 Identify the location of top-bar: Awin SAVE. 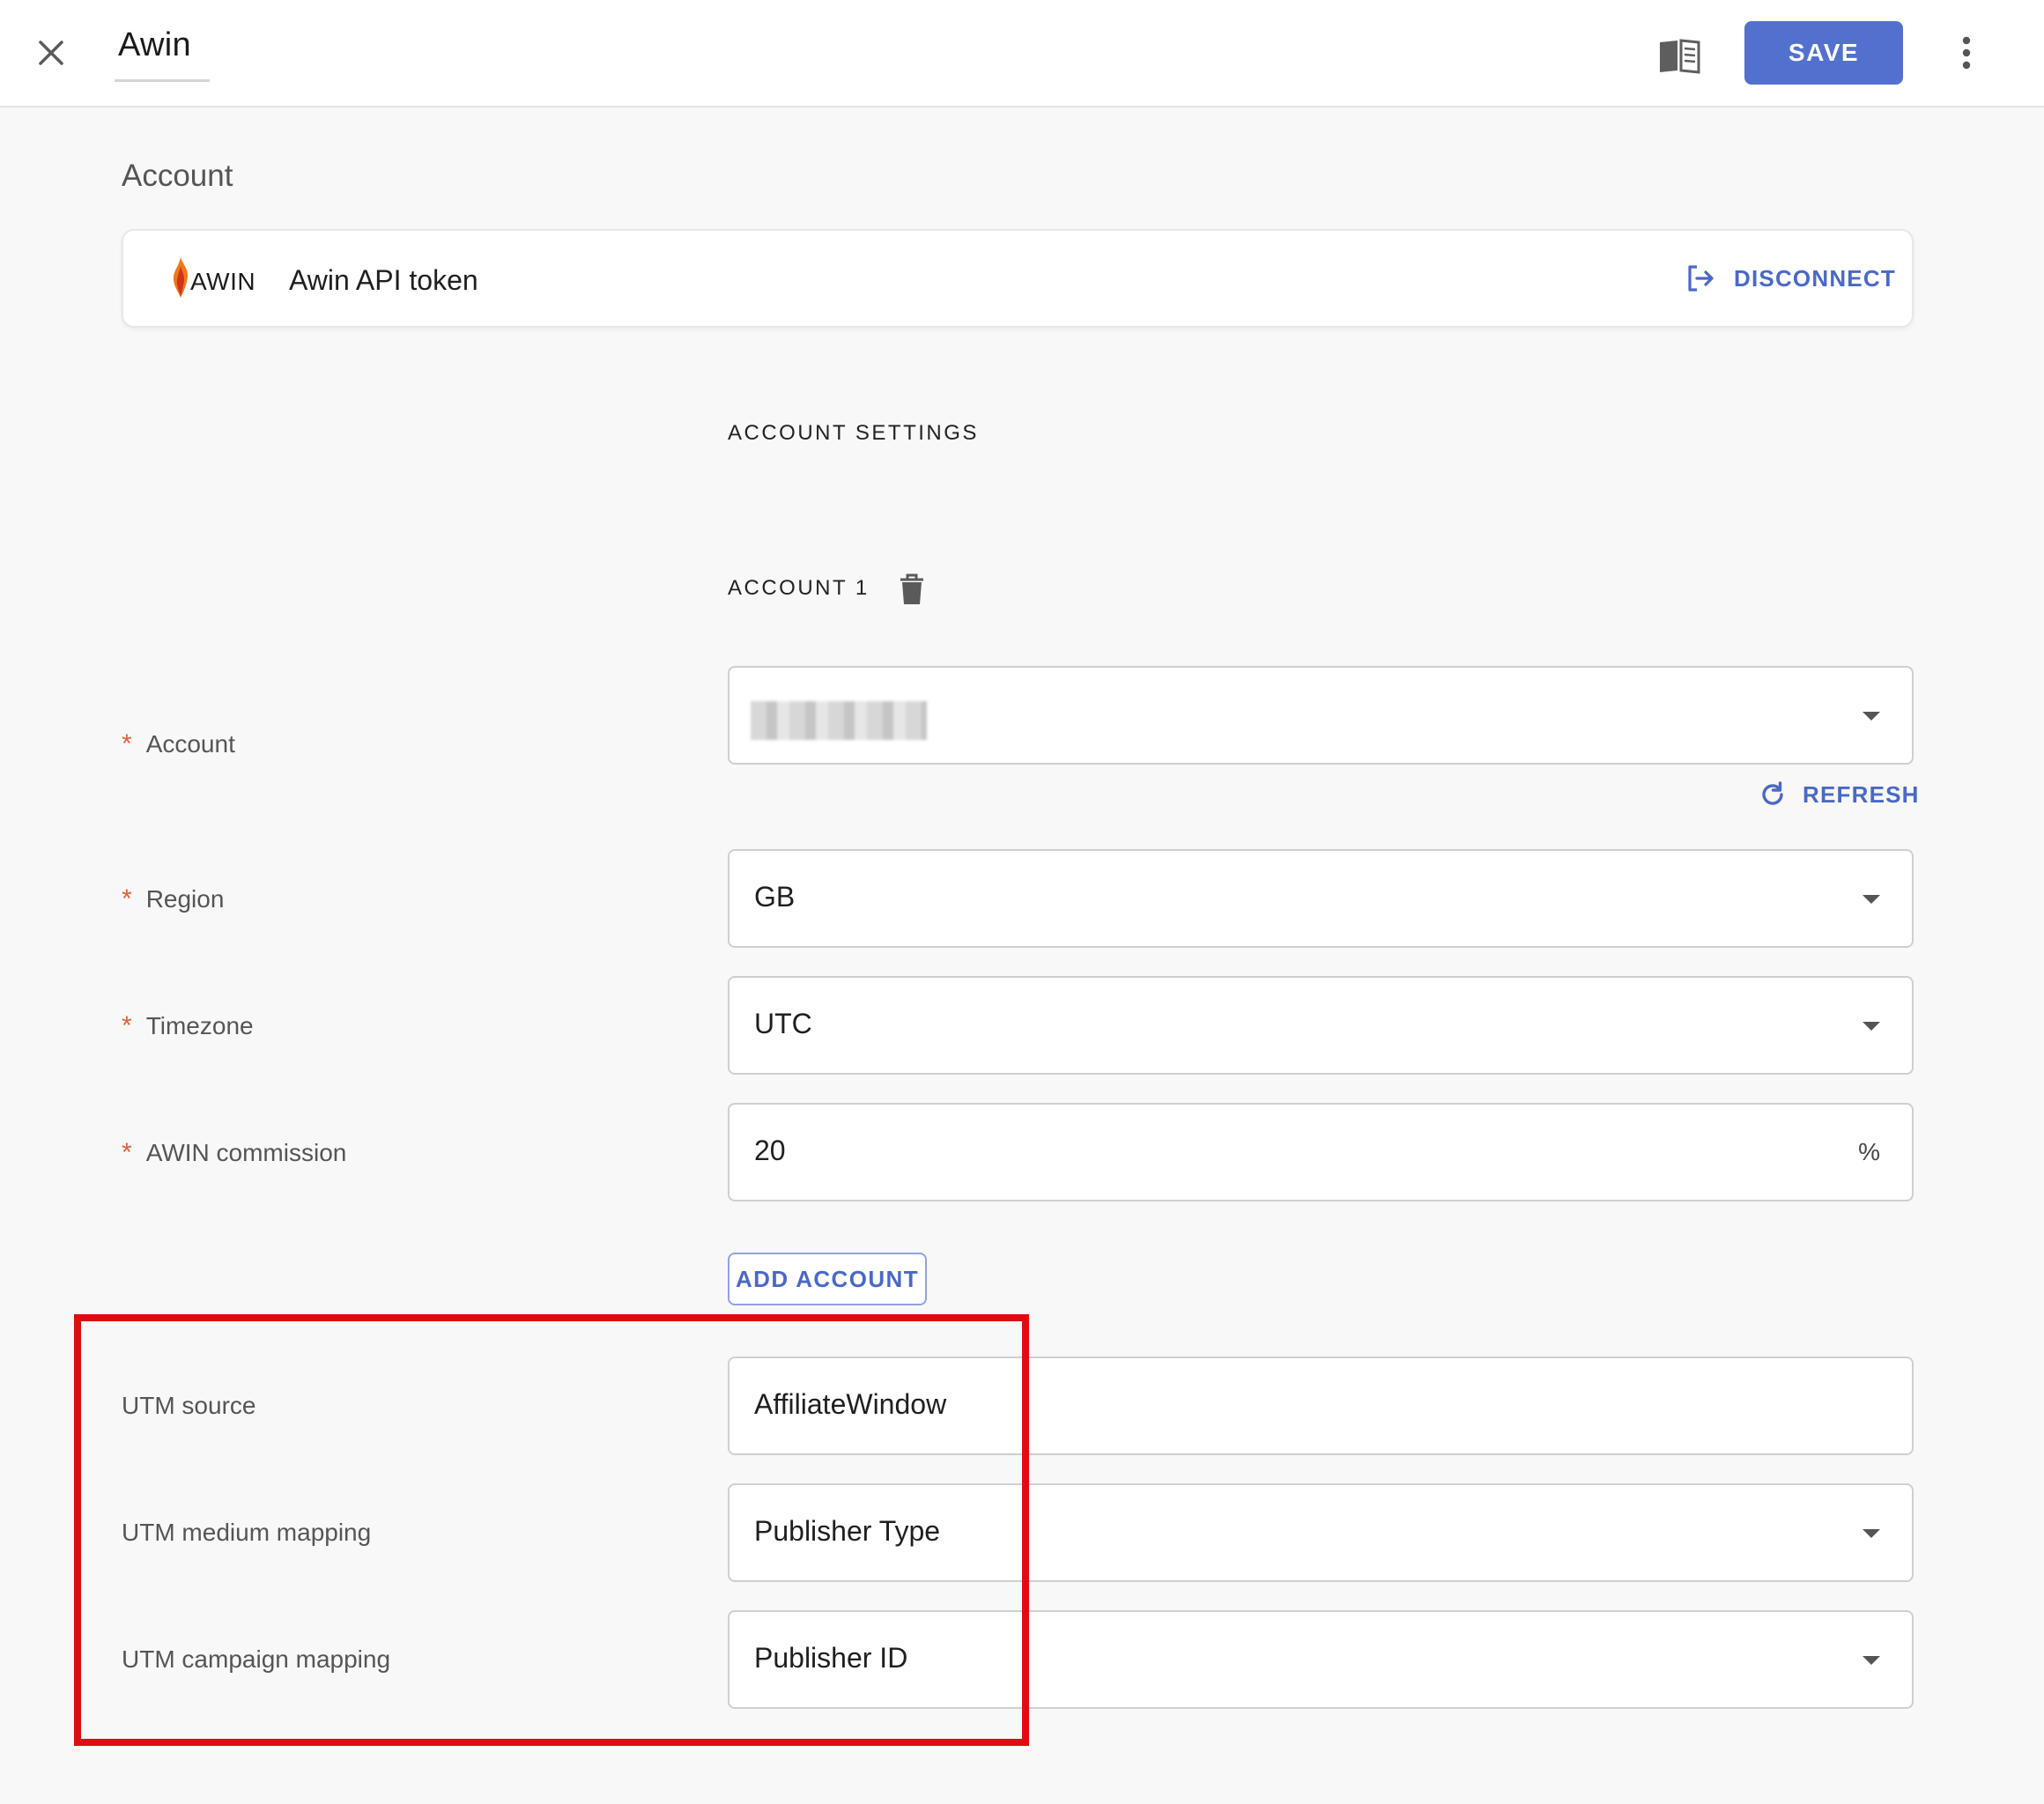
(1022, 53).